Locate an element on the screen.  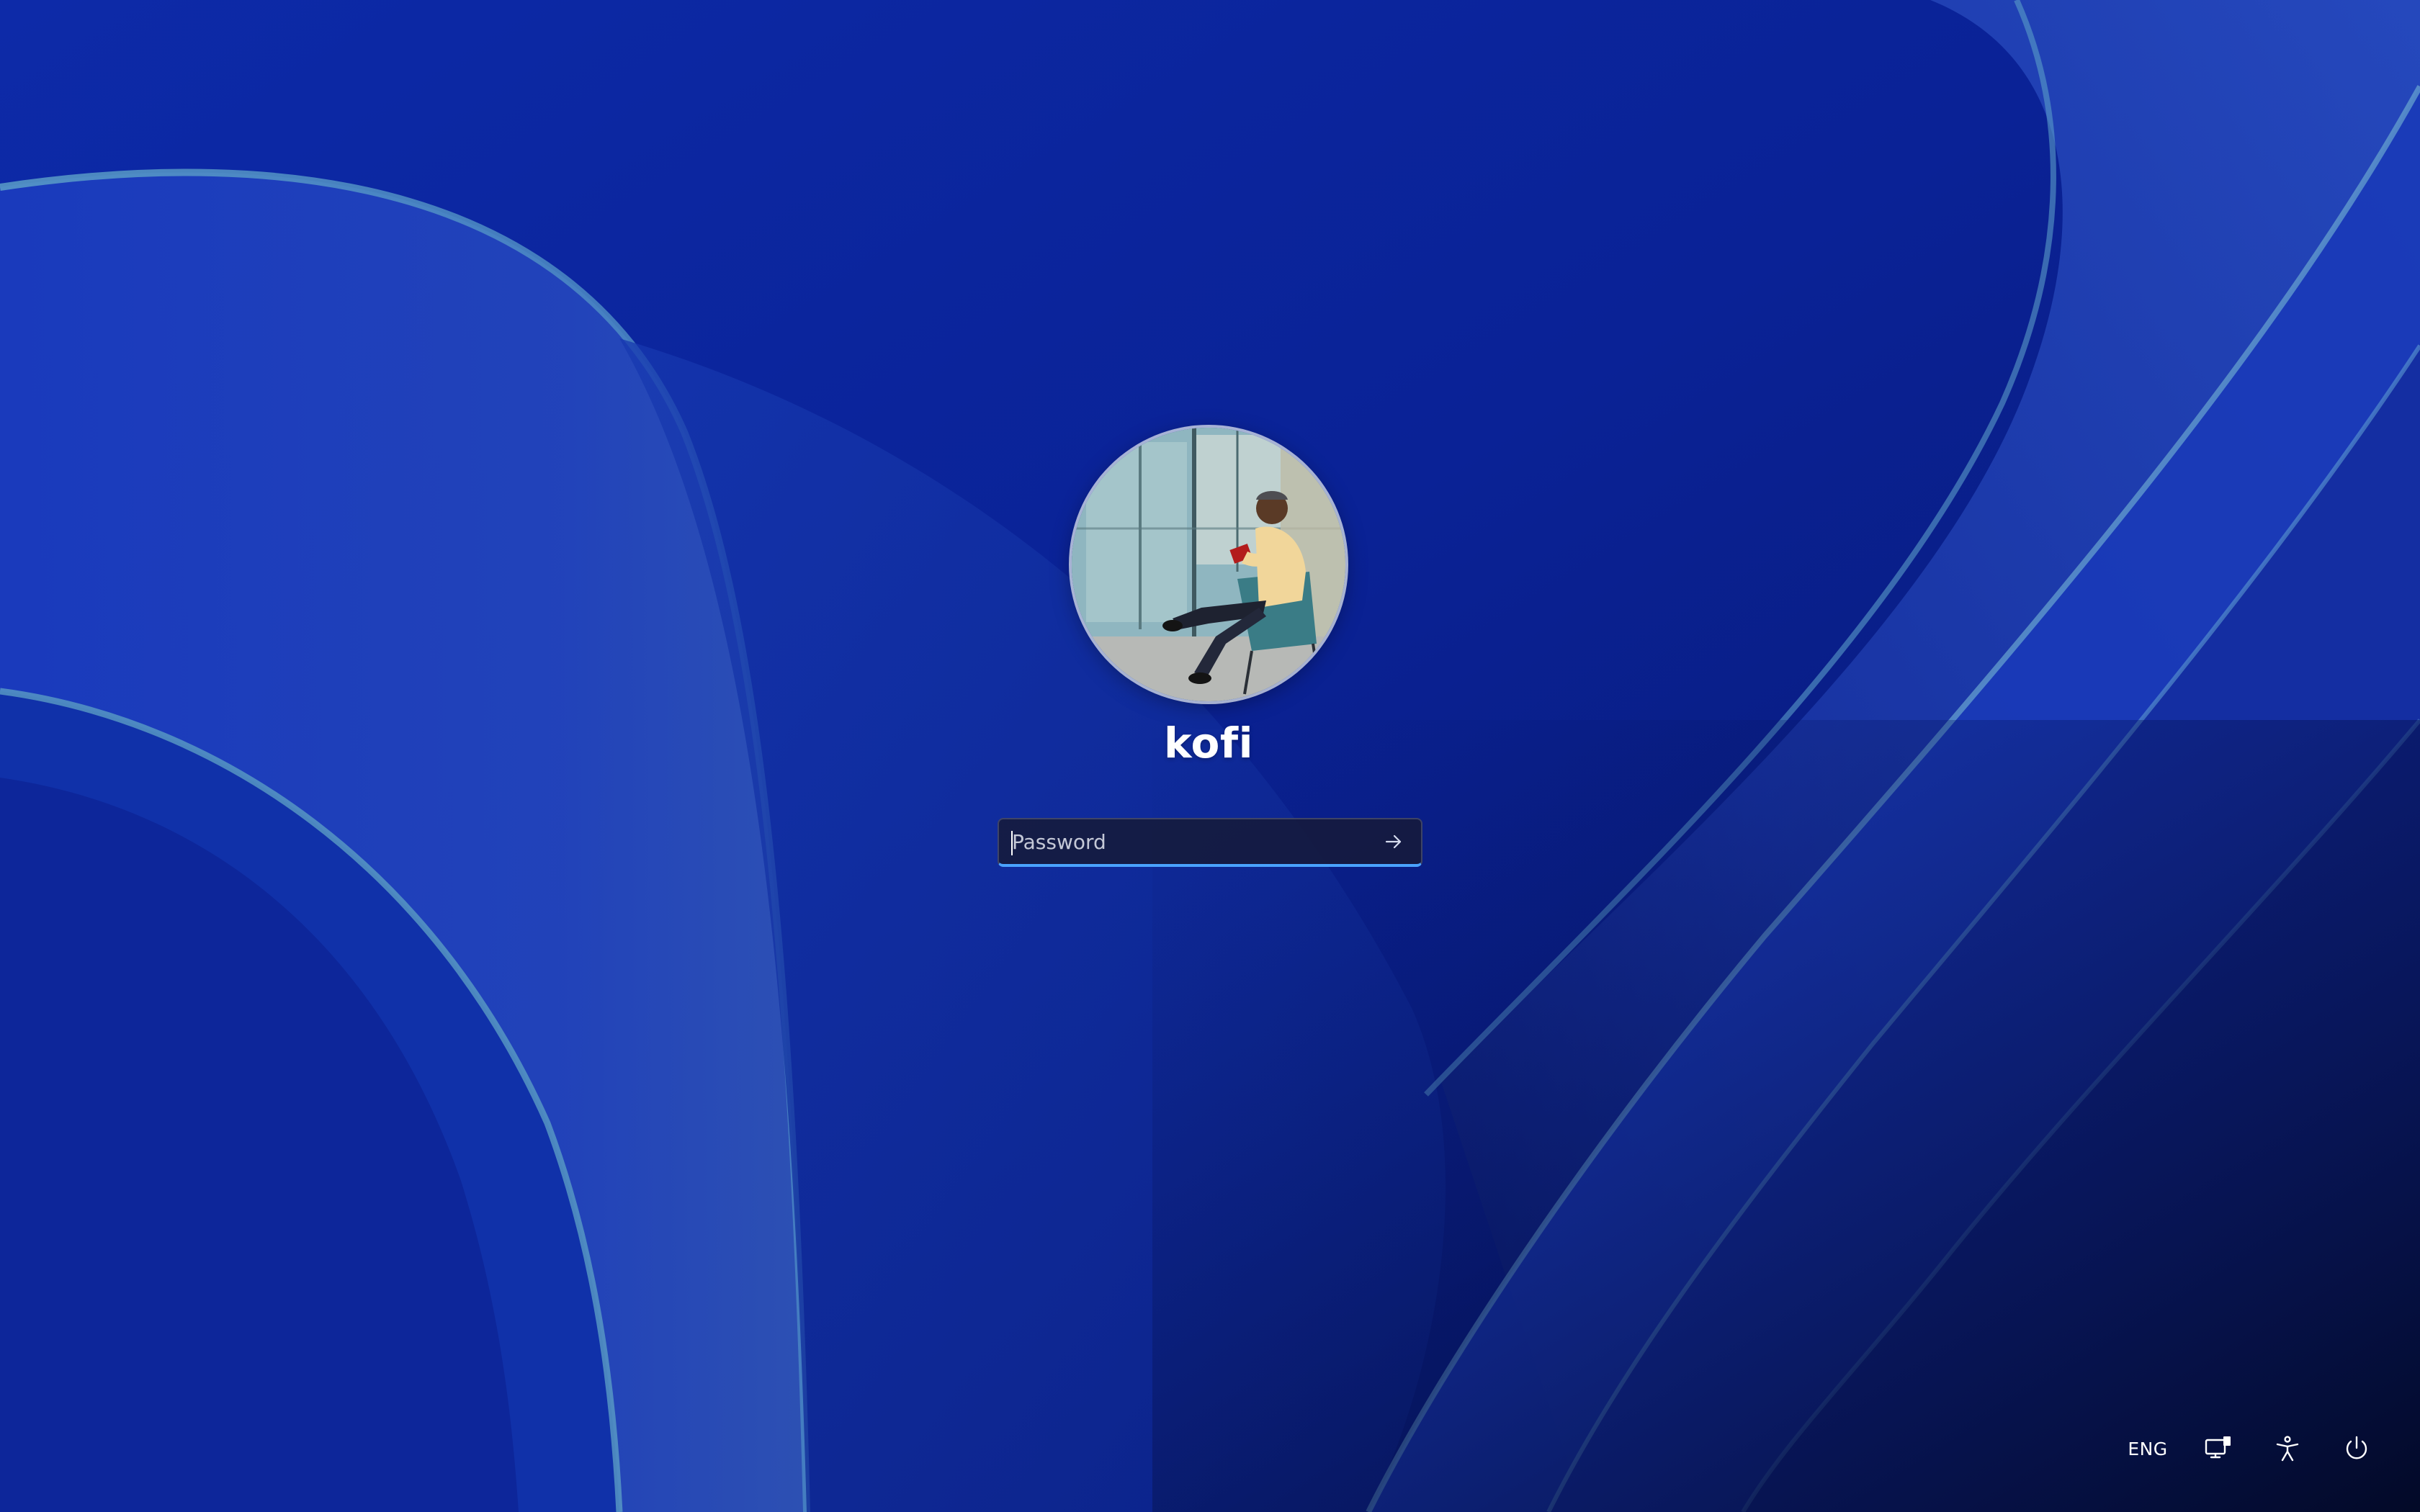
password-input is located at coordinates (1185, 841).